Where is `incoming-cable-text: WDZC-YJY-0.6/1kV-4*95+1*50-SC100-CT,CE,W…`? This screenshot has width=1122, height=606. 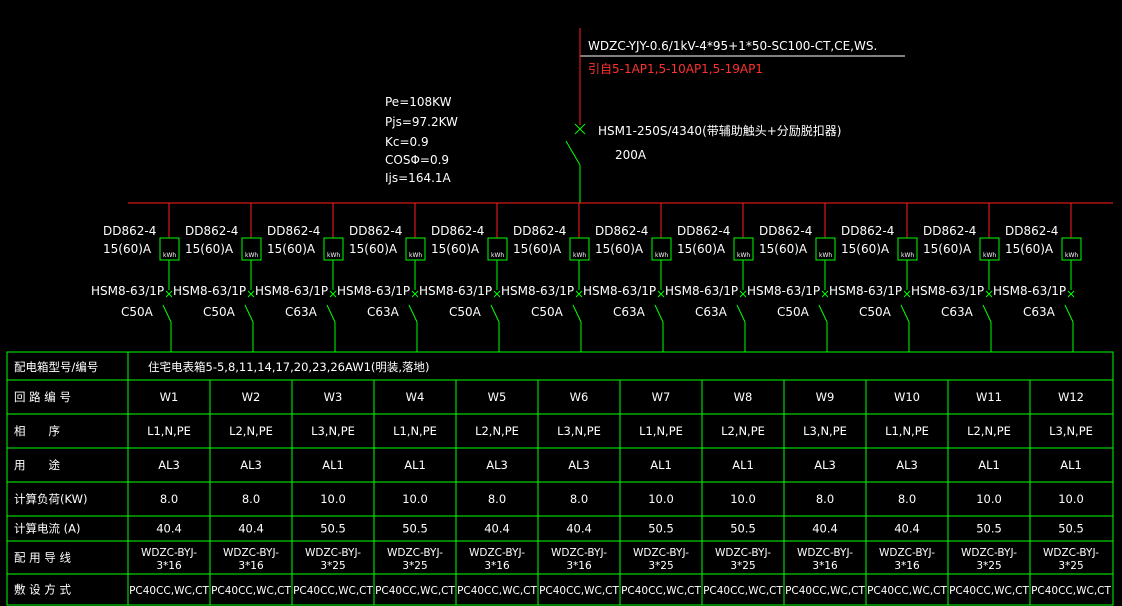 incoming-cable-text: WDZC-YJY-0.6/1kV-4*95+1*50-SC100-CT,CE,W… is located at coordinates (732, 46).